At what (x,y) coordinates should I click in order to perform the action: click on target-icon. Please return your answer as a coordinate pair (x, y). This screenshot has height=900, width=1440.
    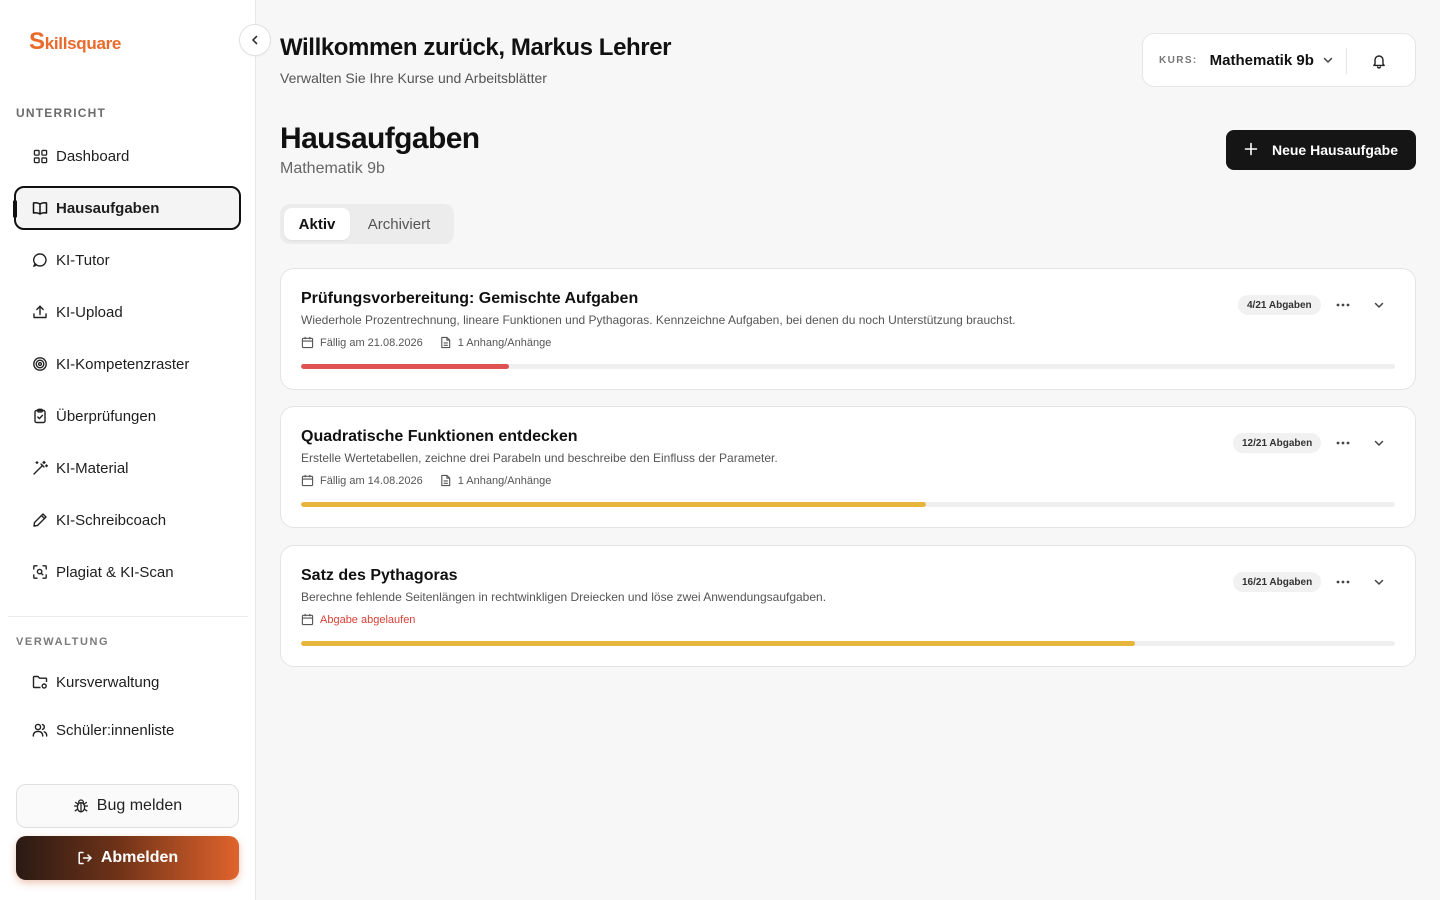
    Looking at the image, I should click on (40, 364).